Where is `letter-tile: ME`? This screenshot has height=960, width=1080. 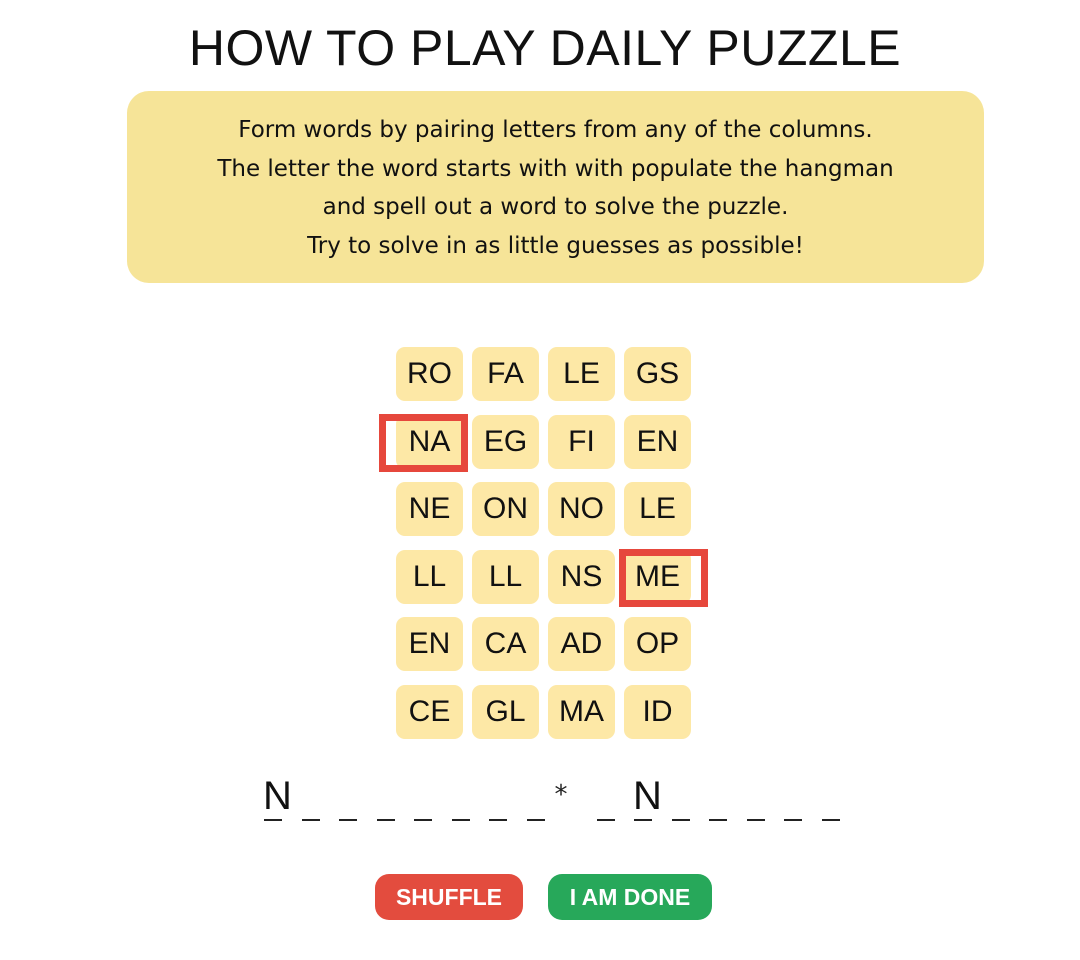
letter-tile: ME is located at coordinates (657, 576).